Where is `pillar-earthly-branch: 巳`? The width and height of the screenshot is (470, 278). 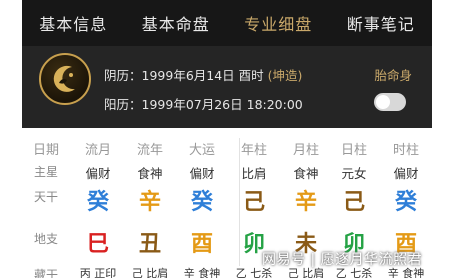 pillar-earthly-branch: 巳 is located at coordinates (97, 244).